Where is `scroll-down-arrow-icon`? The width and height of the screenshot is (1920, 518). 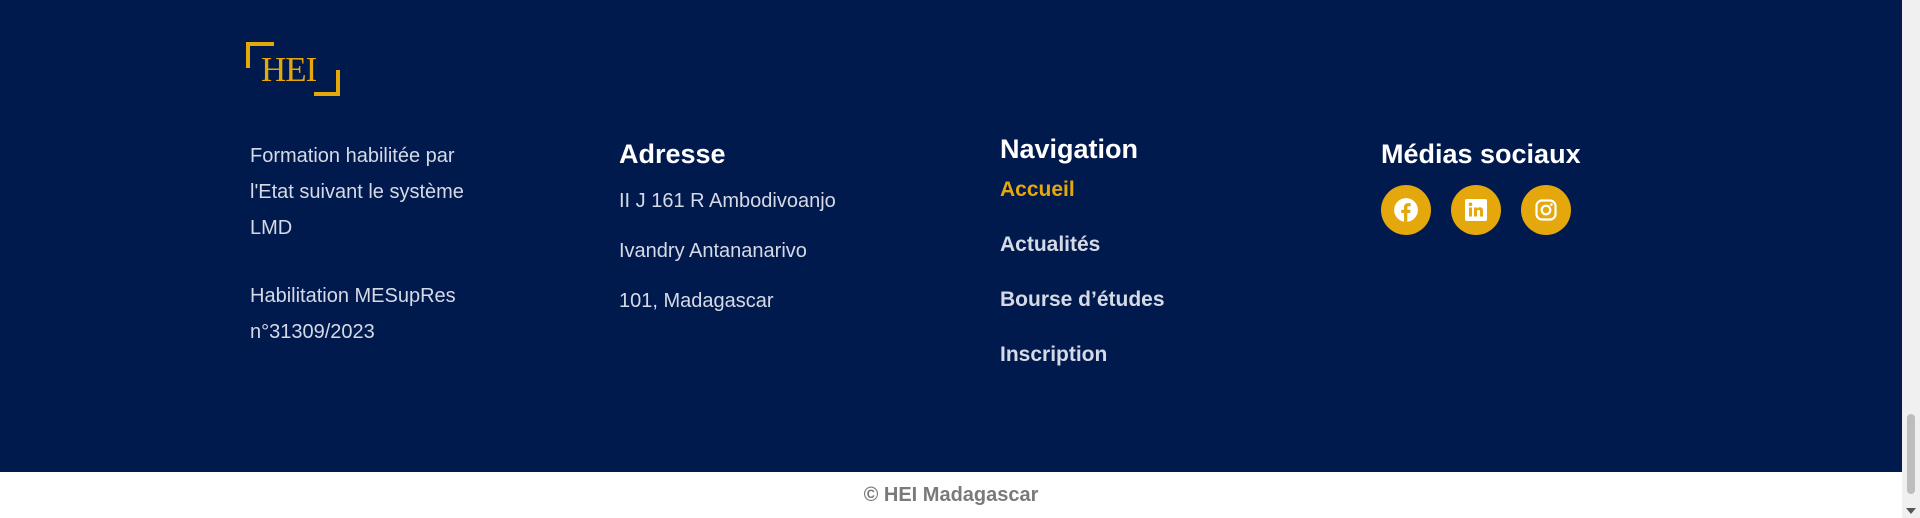 scroll-down-arrow-icon is located at coordinates (1911, 511).